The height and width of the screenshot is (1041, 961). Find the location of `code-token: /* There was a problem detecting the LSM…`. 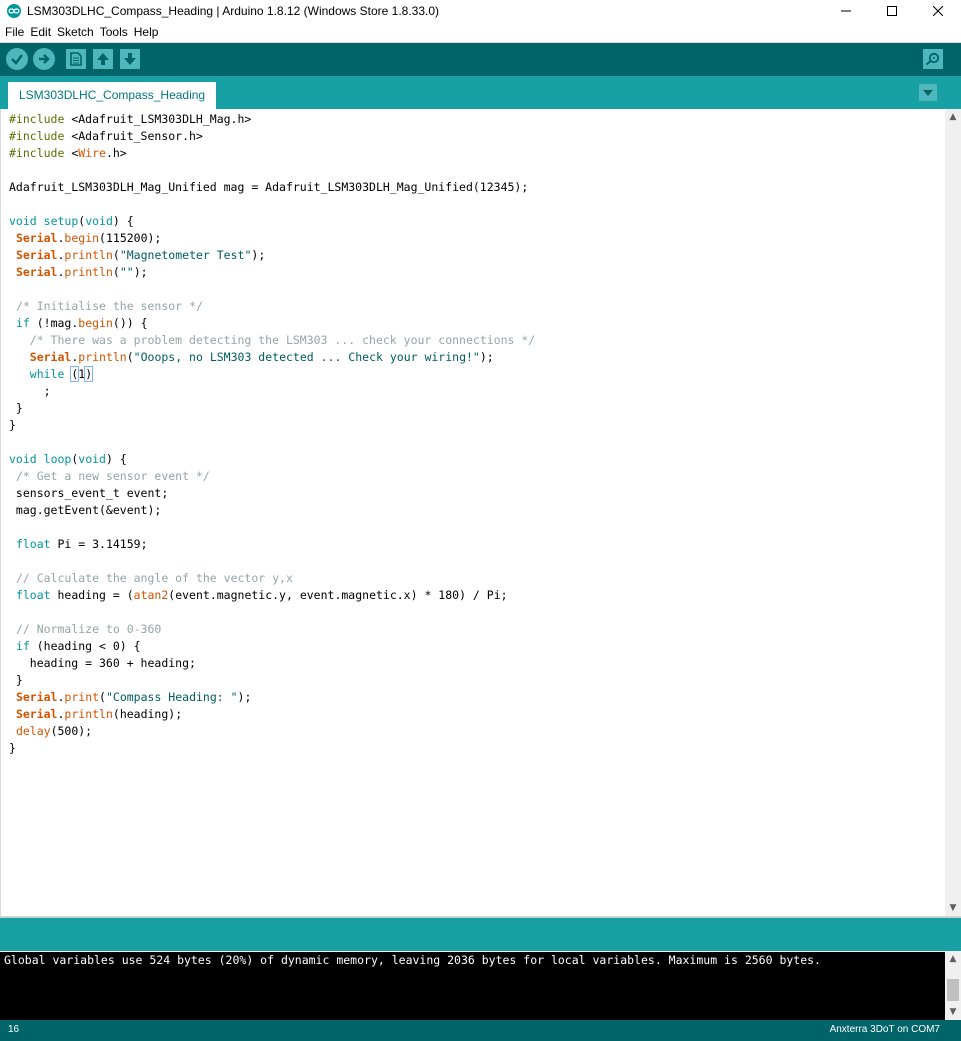

code-token: /* There was a problem detecting the LSM… is located at coordinates (282, 340).